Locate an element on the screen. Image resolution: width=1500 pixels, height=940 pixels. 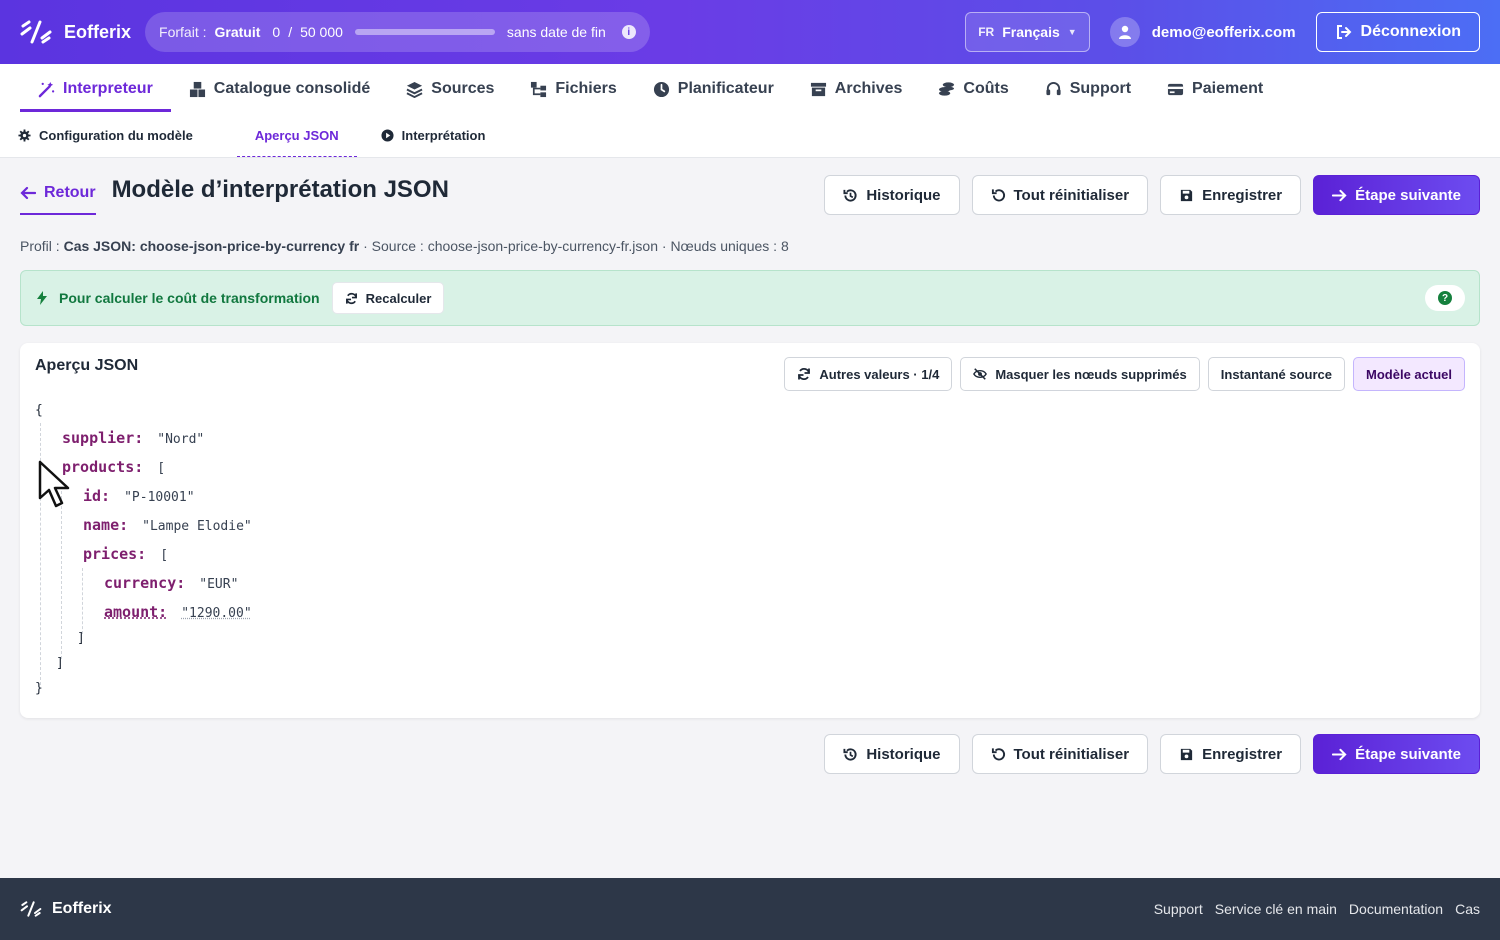
json-line-id: id: "P-10001" is located at coordinates (139, 496).